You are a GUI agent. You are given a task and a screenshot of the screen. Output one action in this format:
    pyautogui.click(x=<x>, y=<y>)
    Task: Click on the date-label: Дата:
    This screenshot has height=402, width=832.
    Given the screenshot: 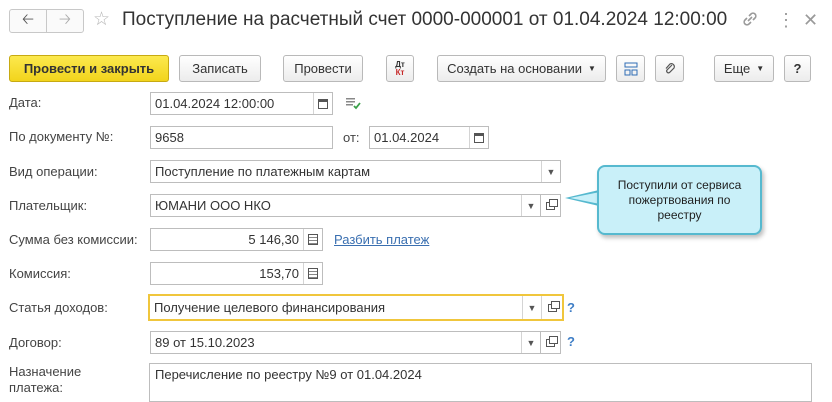 What is the action you would take?
    pyautogui.click(x=25, y=102)
    